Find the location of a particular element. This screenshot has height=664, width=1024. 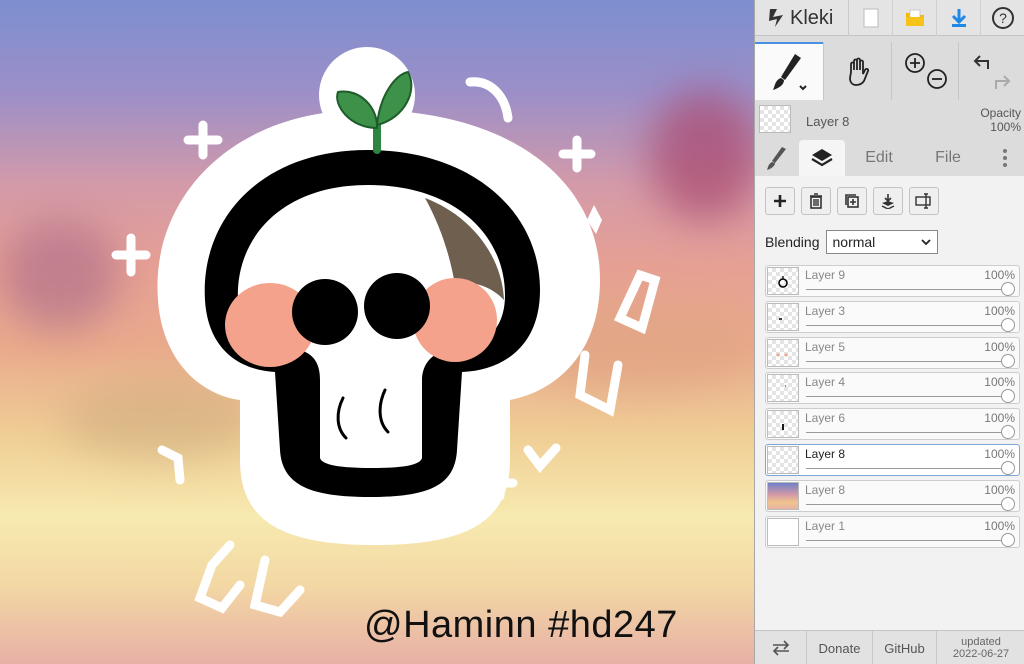

current-layer-header: Layer 8 Opacity 100% is located at coordinates (889, 120).